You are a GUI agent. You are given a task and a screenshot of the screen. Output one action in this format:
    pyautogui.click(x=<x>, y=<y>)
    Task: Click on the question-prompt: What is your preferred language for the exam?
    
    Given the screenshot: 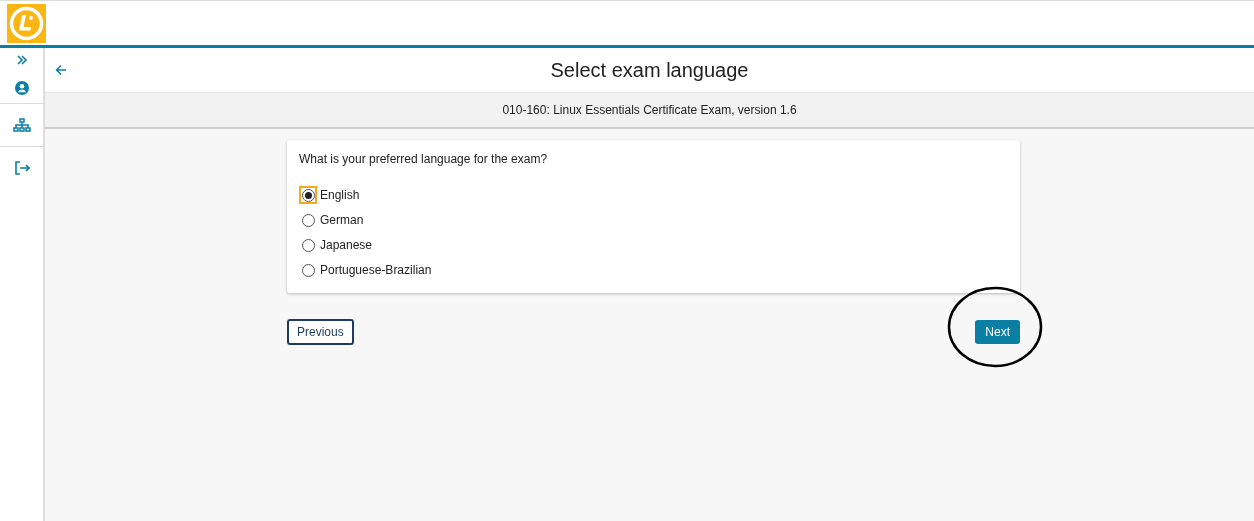 What is the action you would take?
    pyautogui.click(x=424, y=159)
    